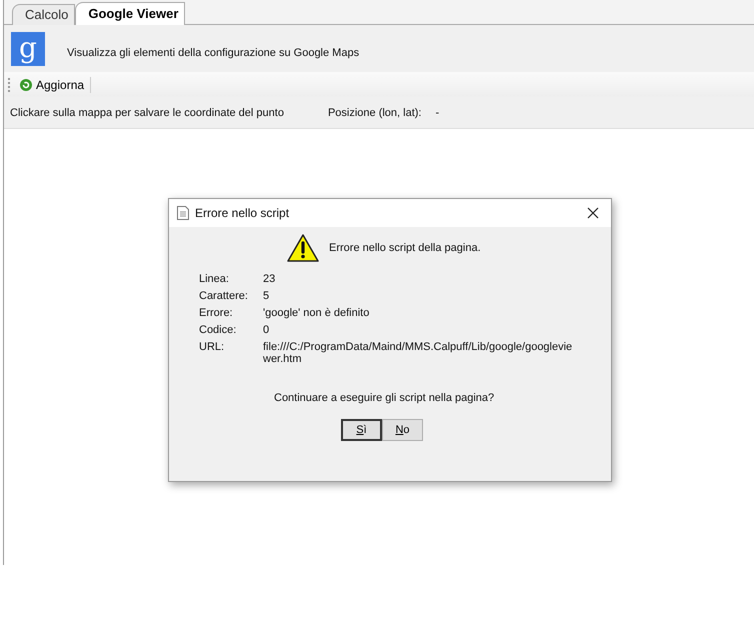  Describe the element at coordinates (361, 430) in the screenshot. I see `dialog-button: Sì` at that location.